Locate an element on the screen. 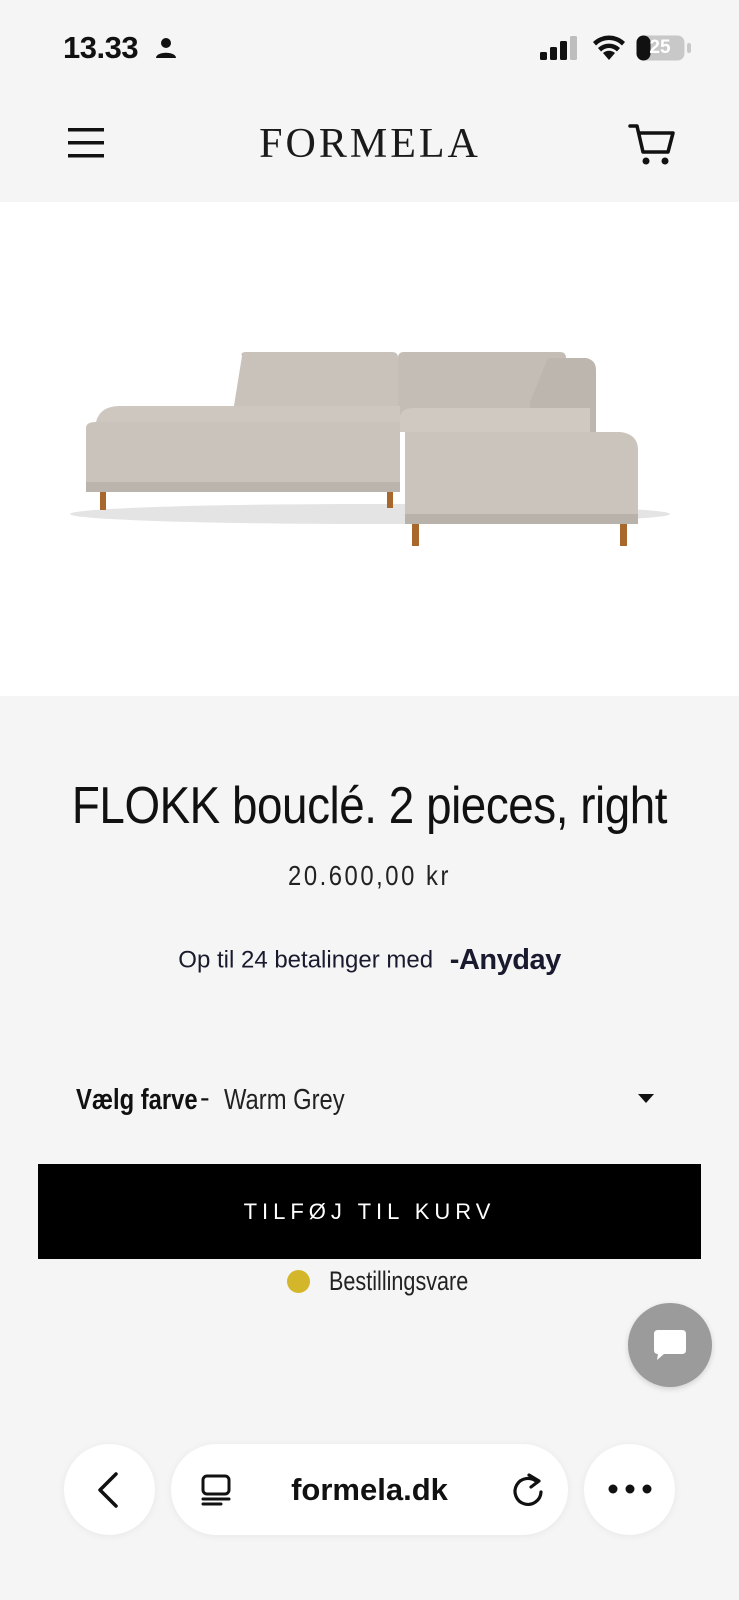 The width and height of the screenshot is (739, 1600). browser-toolbar: formela.dk is located at coordinates (369, 1490).